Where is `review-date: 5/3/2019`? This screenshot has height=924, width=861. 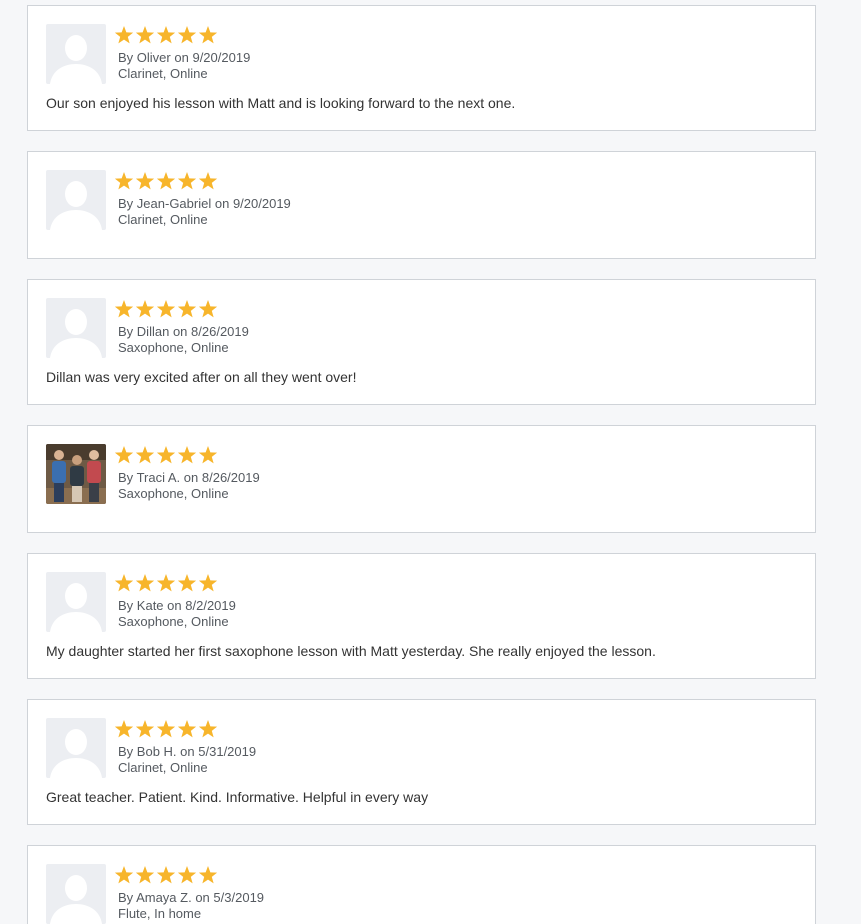
review-date: 5/3/2019 is located at coordinates (239, 897).